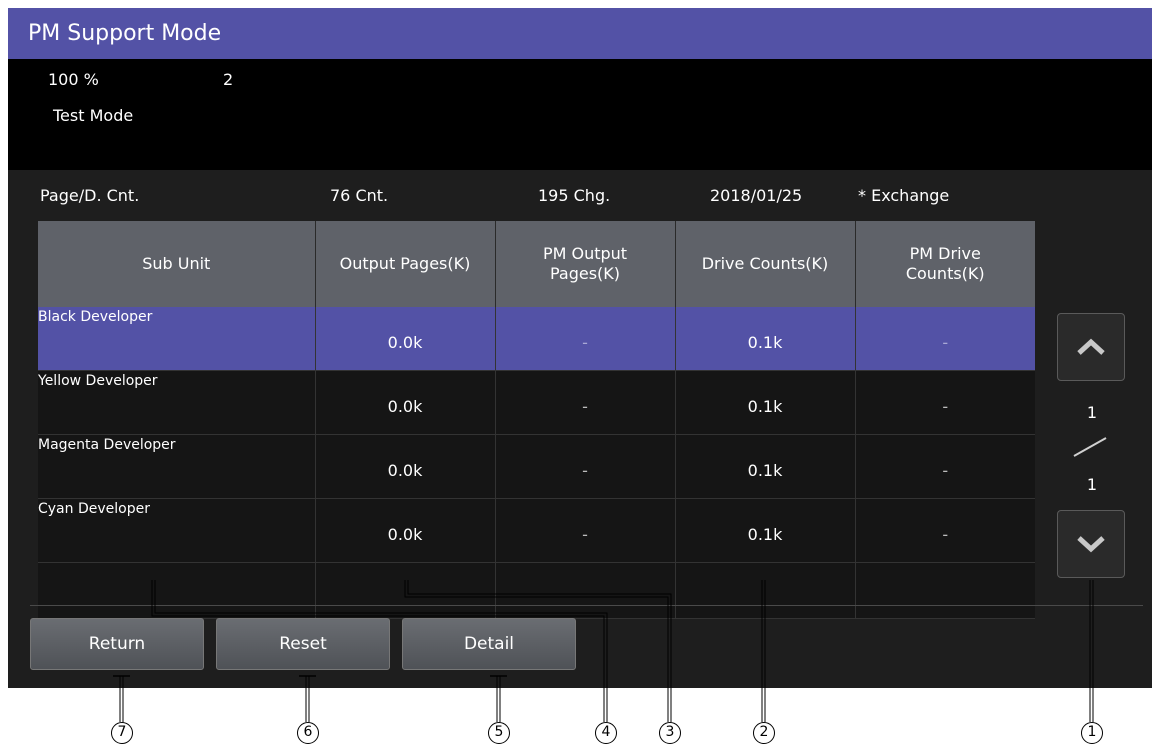 This screenshot has height=746, width=1157. What do you see at coordinates (606, 733) in the screenshot?
I see `callout-4: 4` at bounding box center [606, 733].